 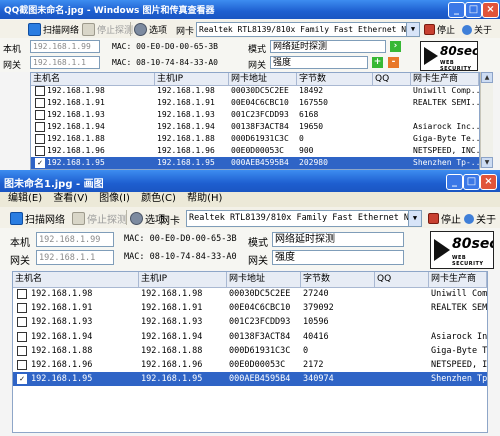 What do you see at coordinates (260, 308) in the screenshot?
I see `cell-mac: 00E04C6CBC10` at bounding box center [260, 308].